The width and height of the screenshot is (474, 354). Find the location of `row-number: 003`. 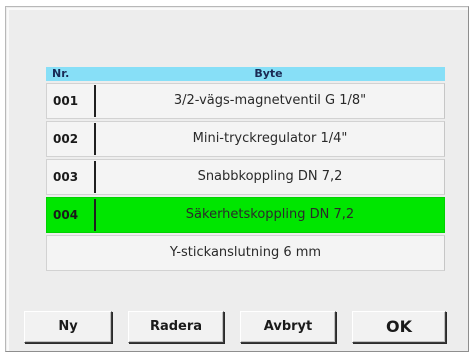

row-number: 003 is located at coordinates (66, 177).